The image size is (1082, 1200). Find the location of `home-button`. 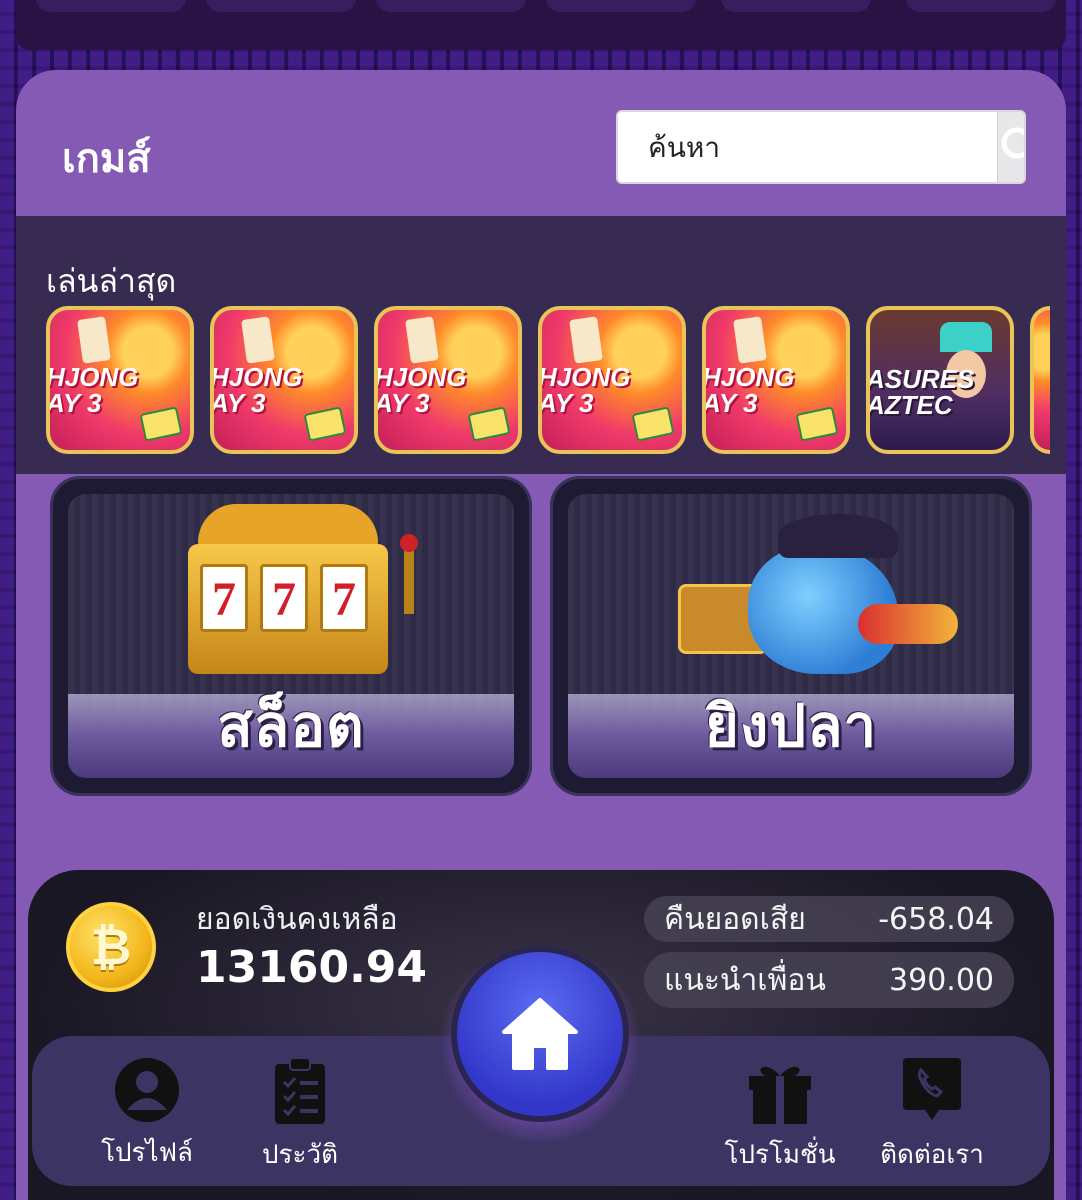

home-button is located at coordinates (540, 1034).